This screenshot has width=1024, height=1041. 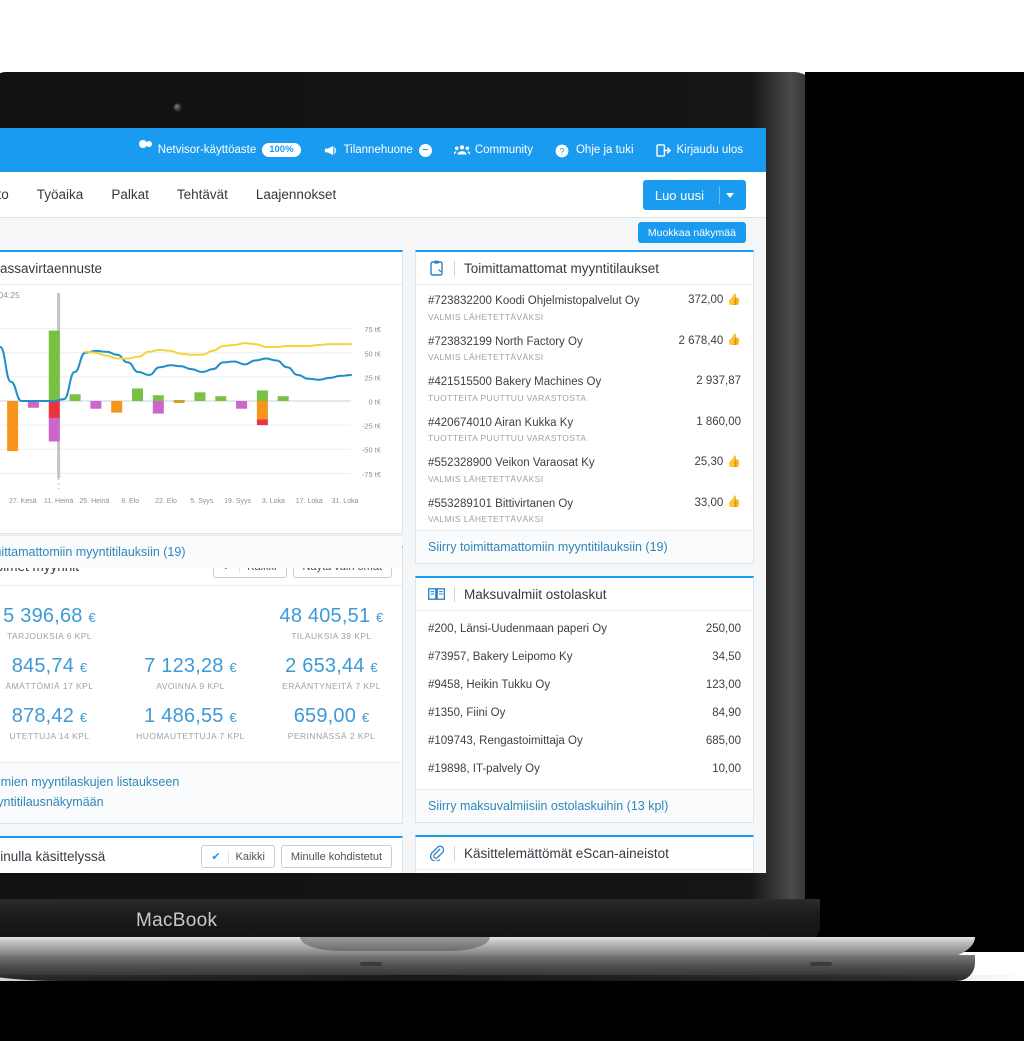 What do you see at coordinates (177, 920) in the screenshot?
I see `macbook-brand-label: MacBook` at bounding box center [177, 920].